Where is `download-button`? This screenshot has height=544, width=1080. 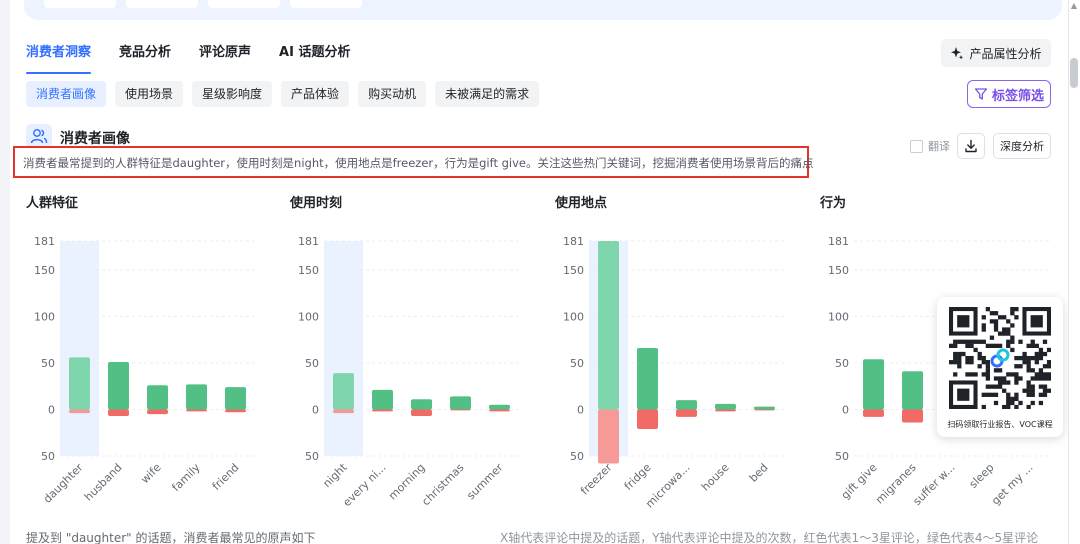
download-button is located at coordinates (971, 146).